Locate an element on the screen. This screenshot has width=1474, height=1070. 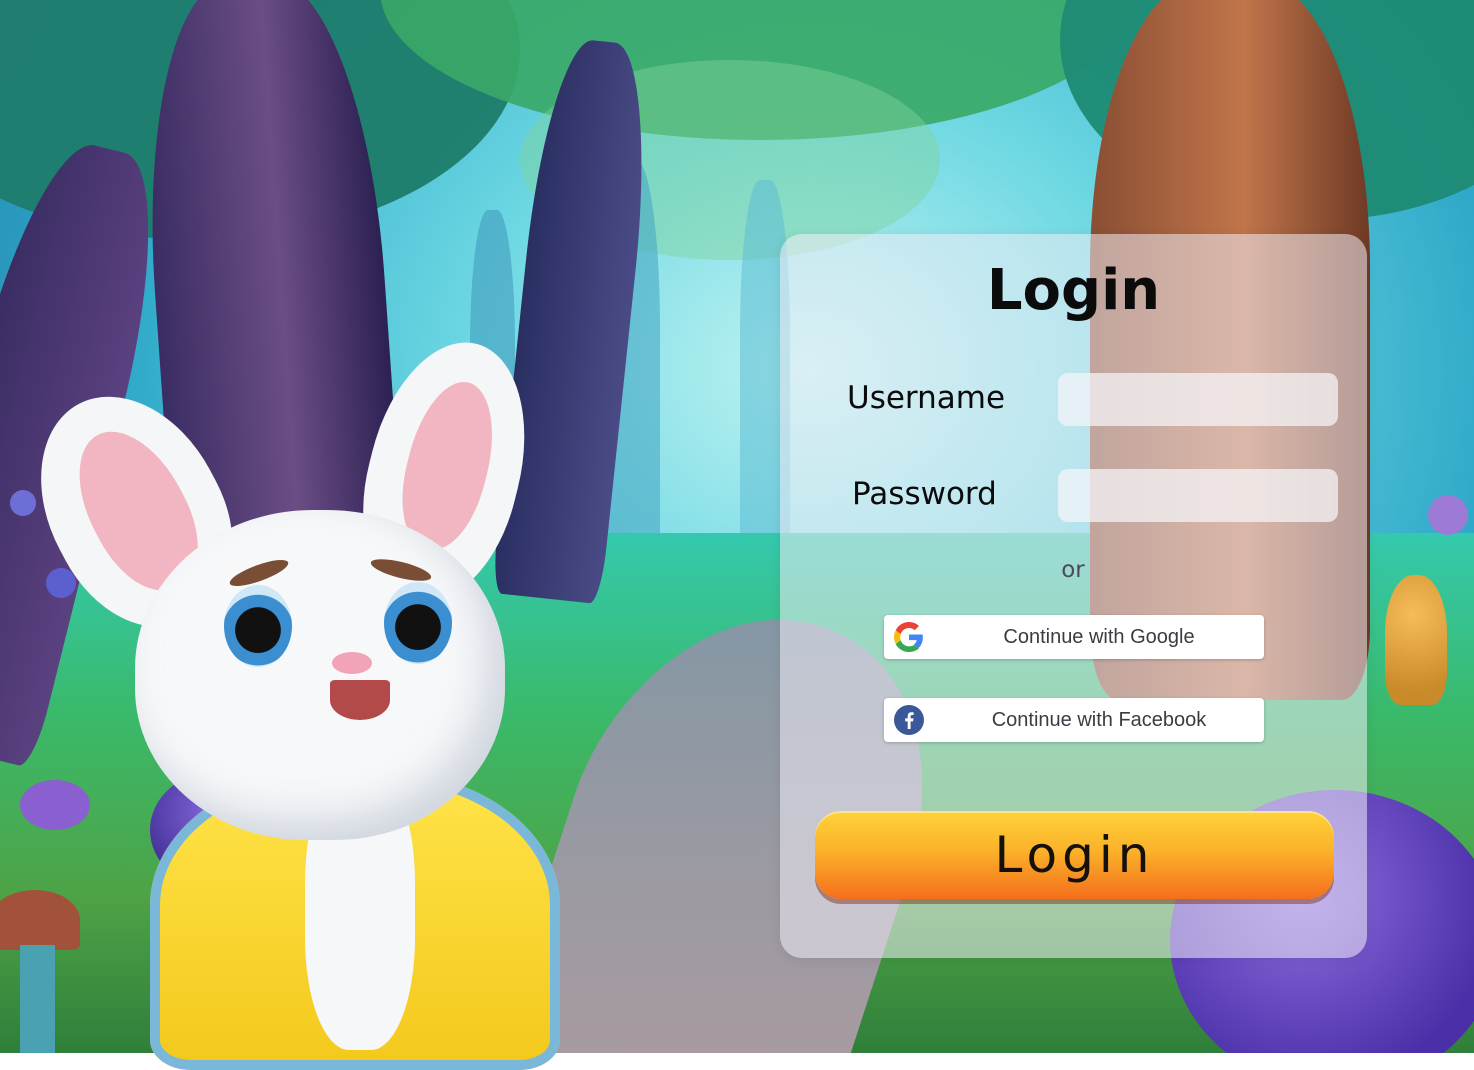
login-title: Login is located at coordinates (1073, 290).